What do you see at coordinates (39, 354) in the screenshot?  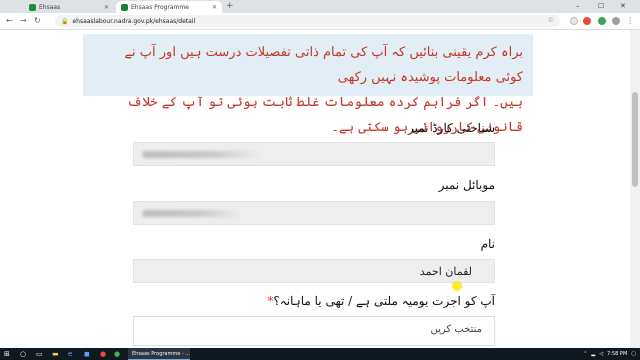 I see `task-view-icon: ▭` at bounding box center [39, 354].